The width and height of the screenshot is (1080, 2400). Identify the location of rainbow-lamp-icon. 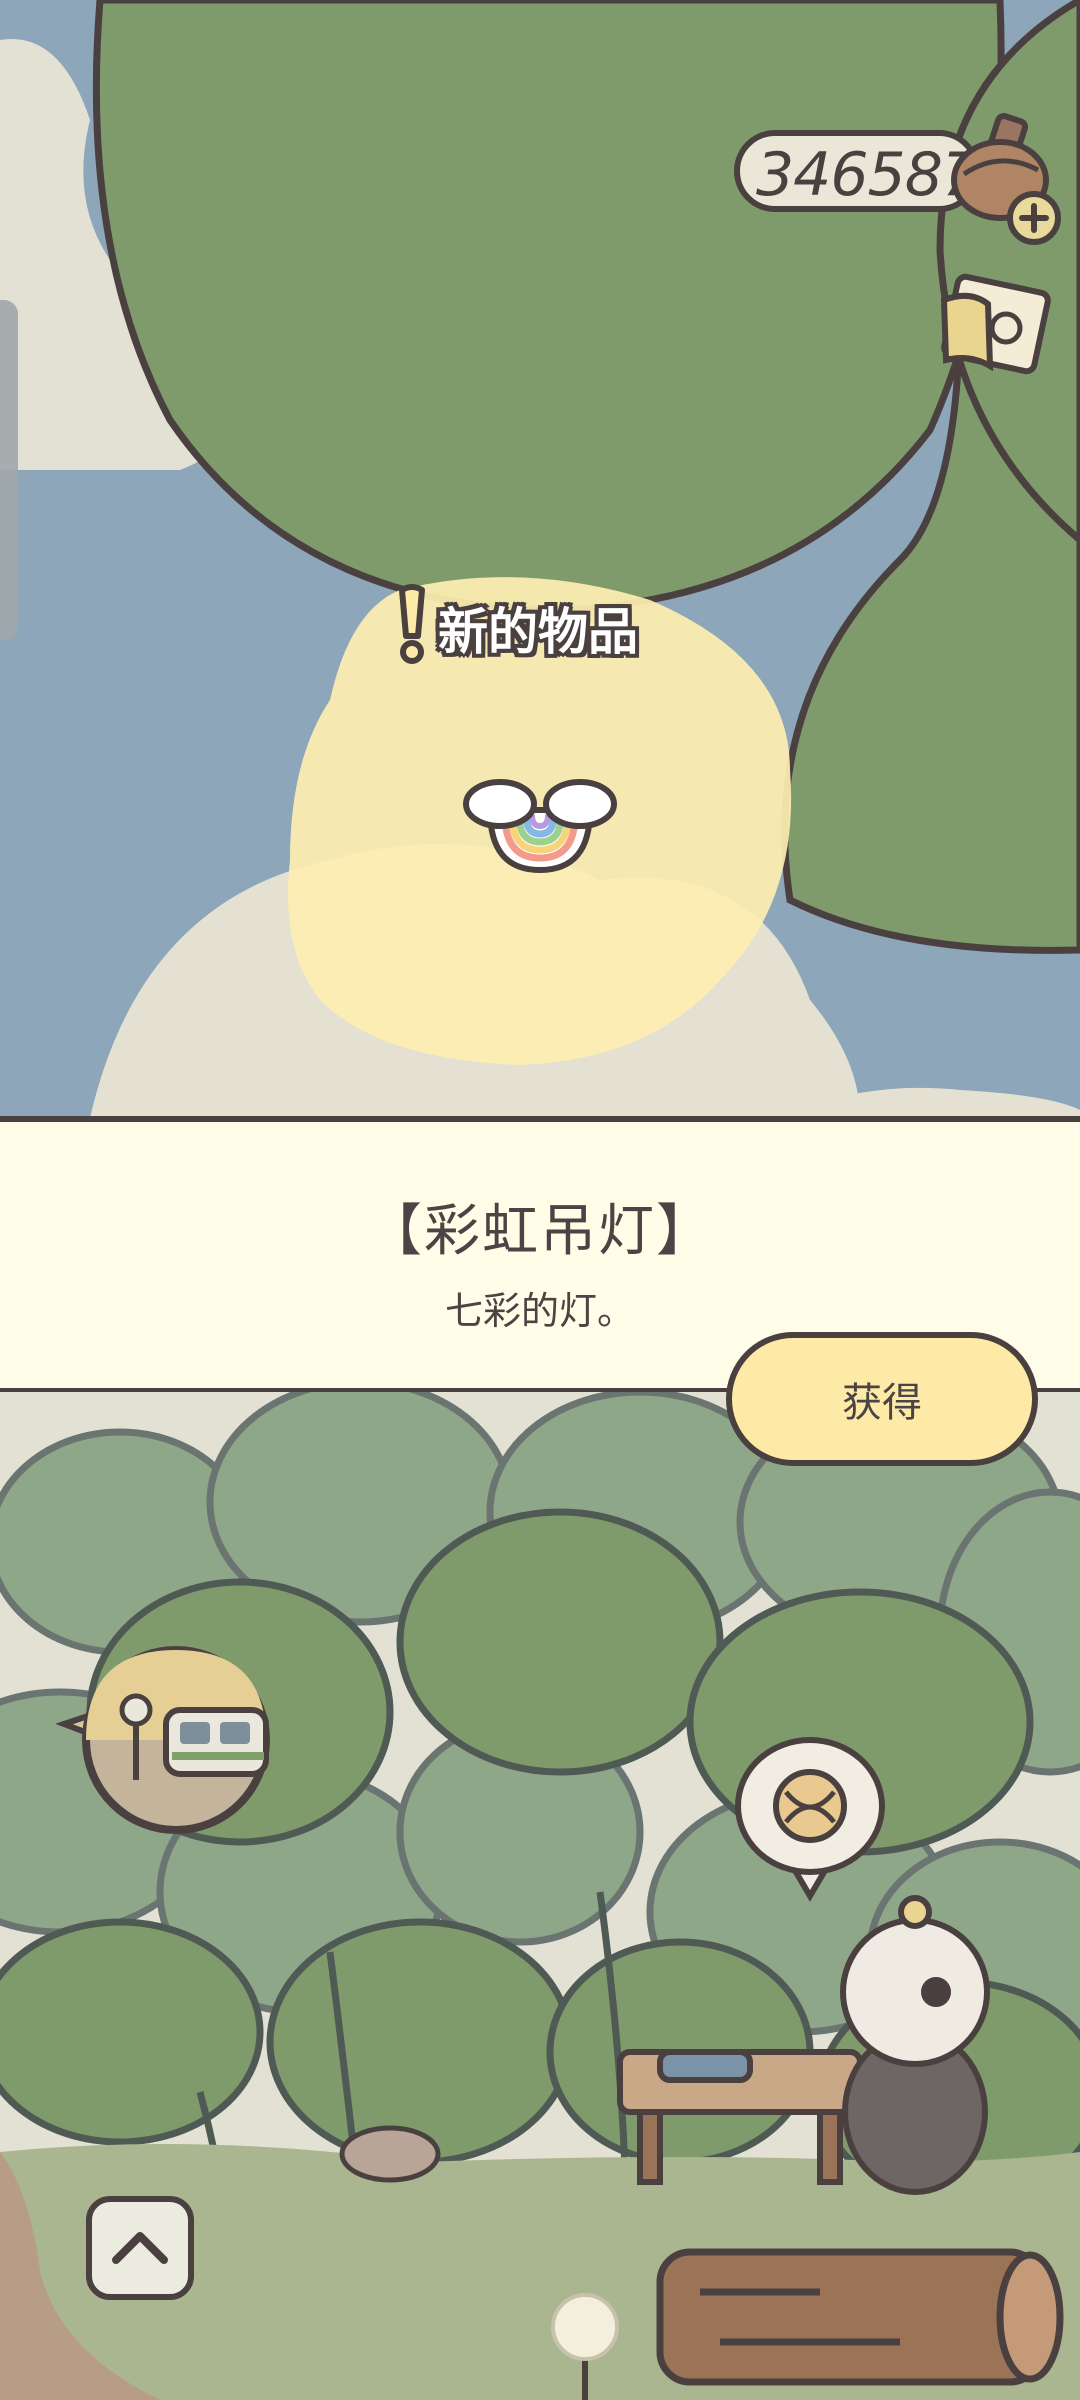
(540, 825).